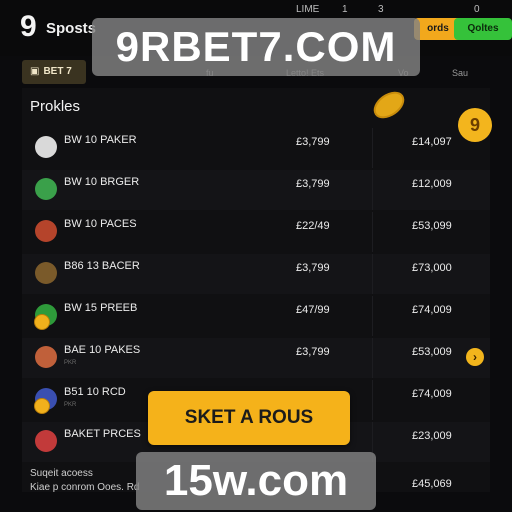  I want to click on table-row: BW 10 PAKER £3,799 £14,097, so click(256, 148).